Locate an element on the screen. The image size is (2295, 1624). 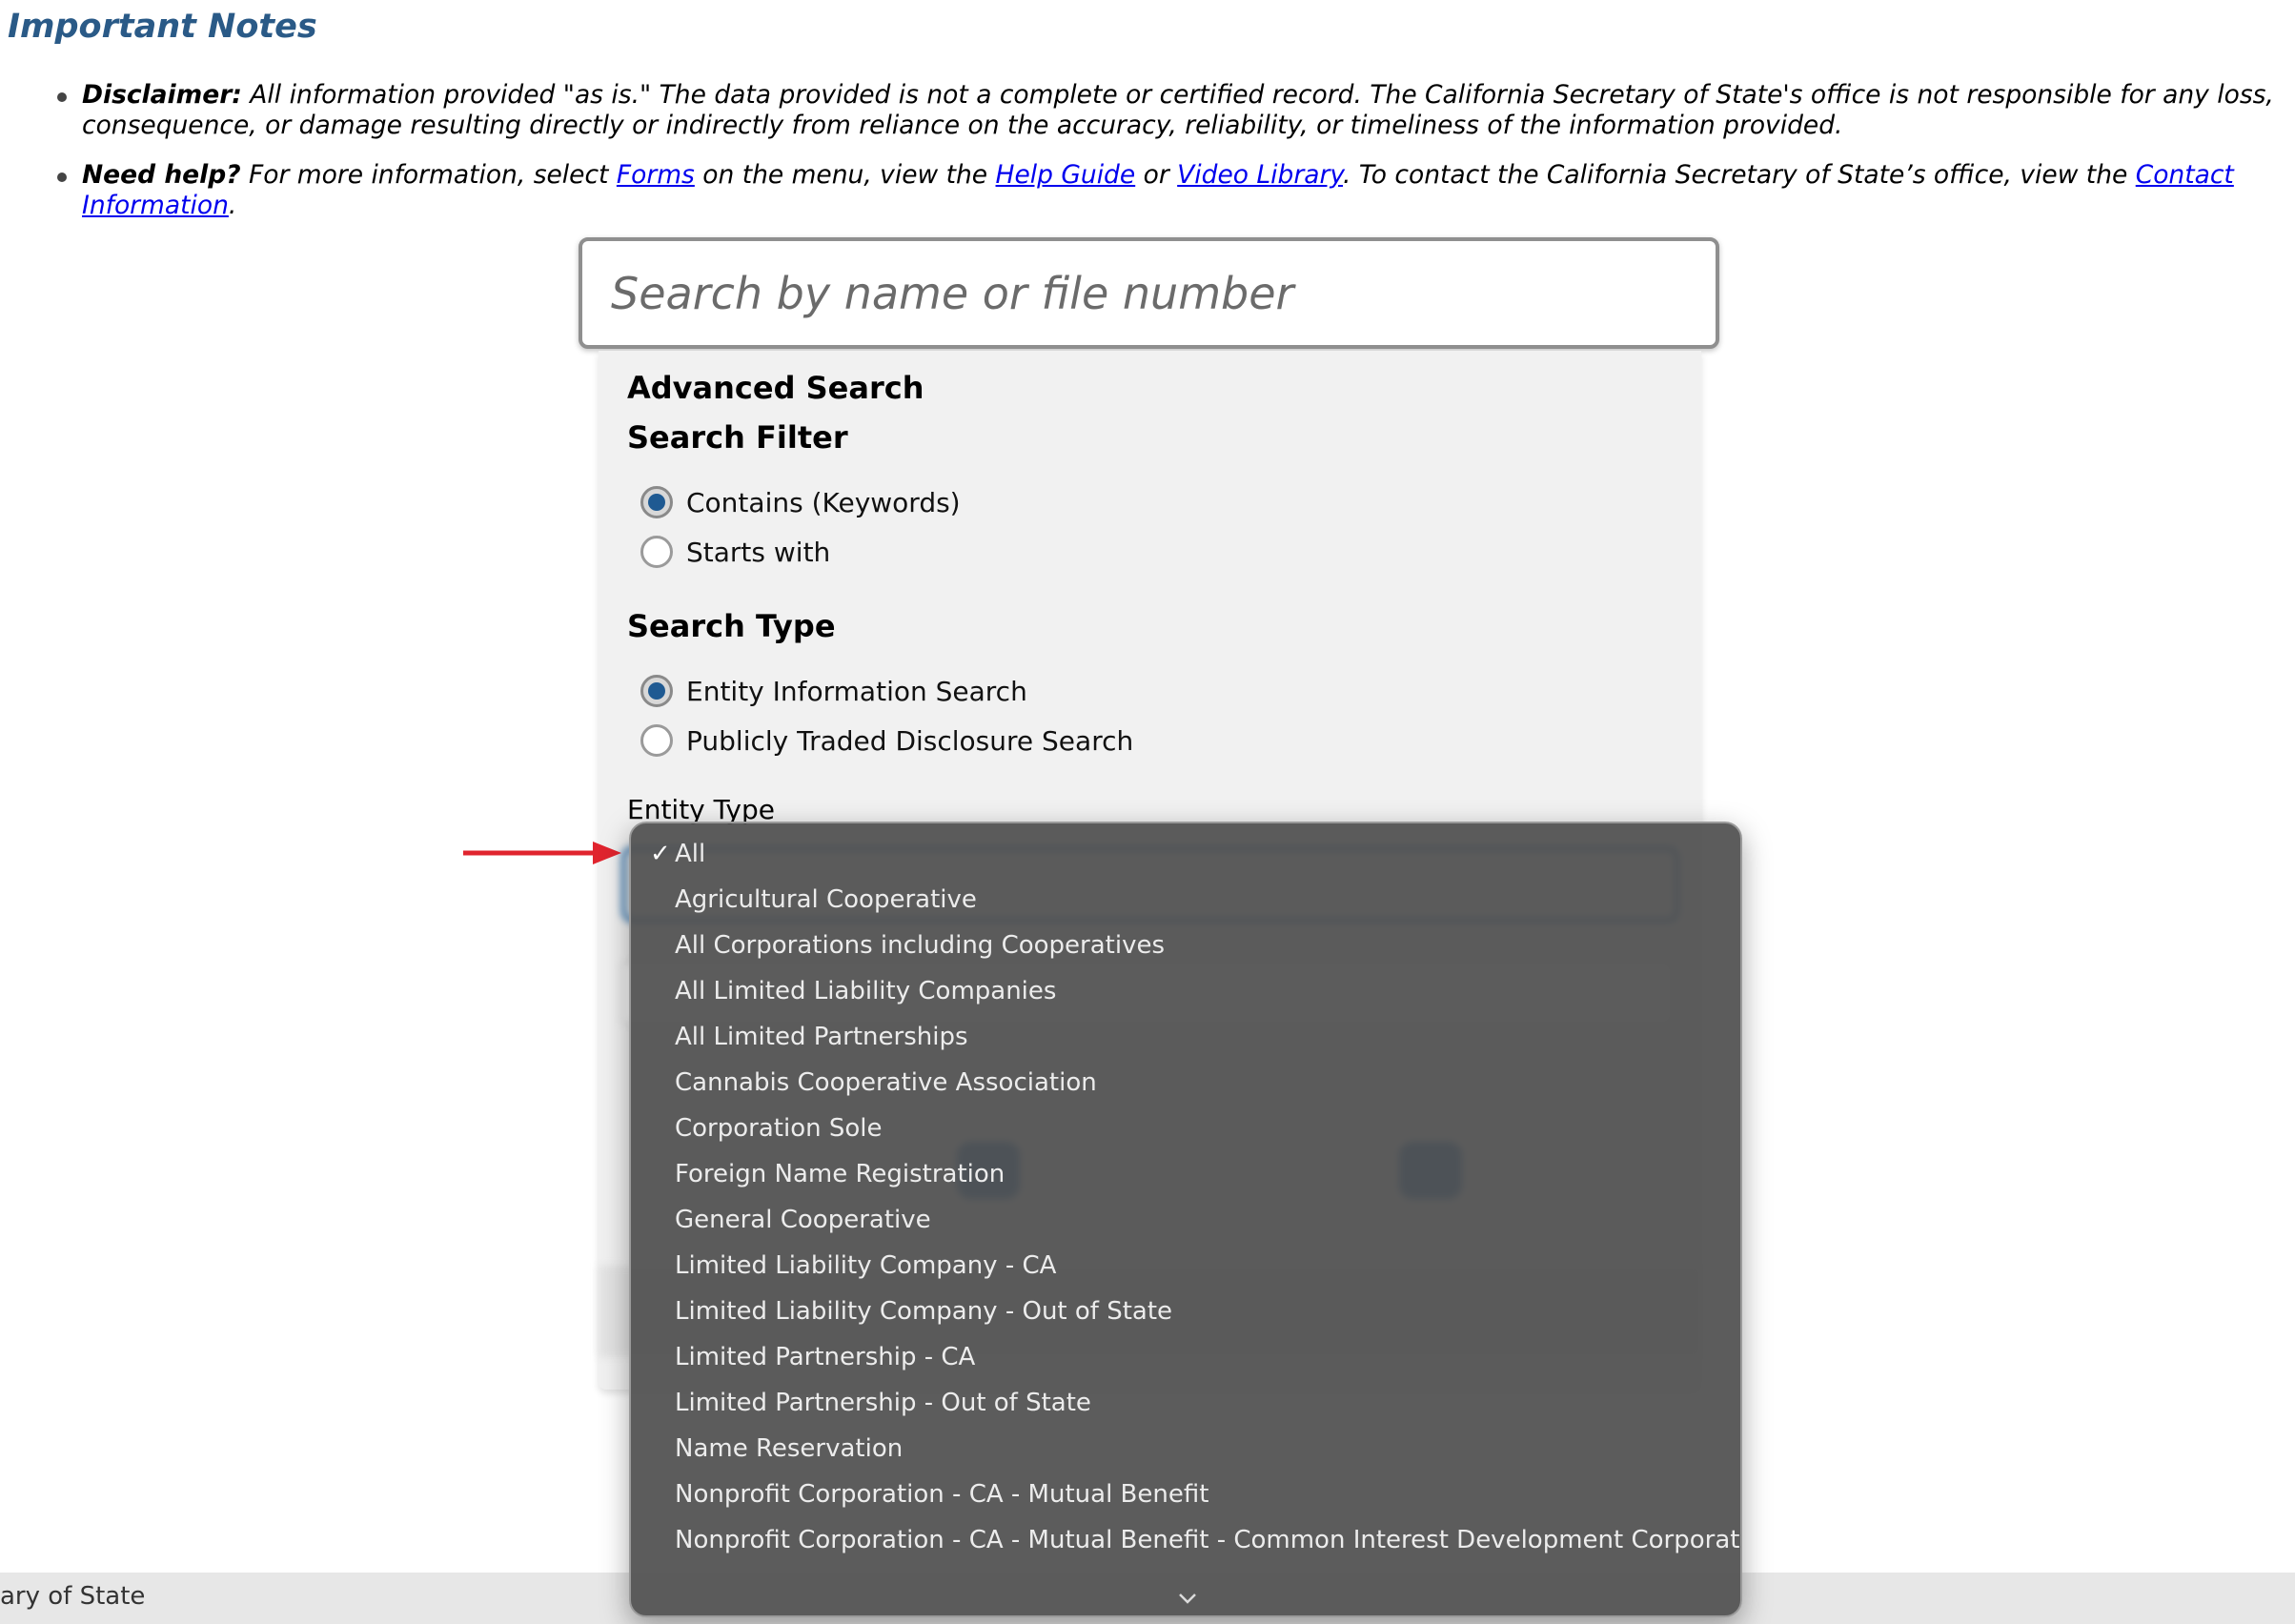
help-text-2: on the menu, view the is located at coordinates (845, 175).